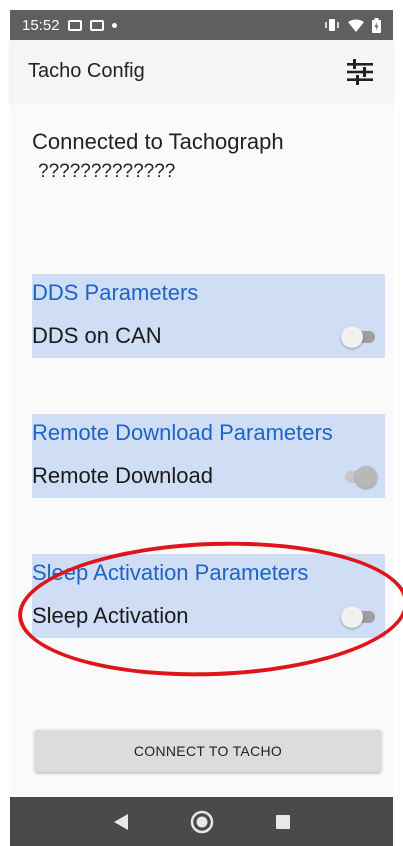 The image size is (403, 846). I want to click on mail-icon, so click(74, 25).